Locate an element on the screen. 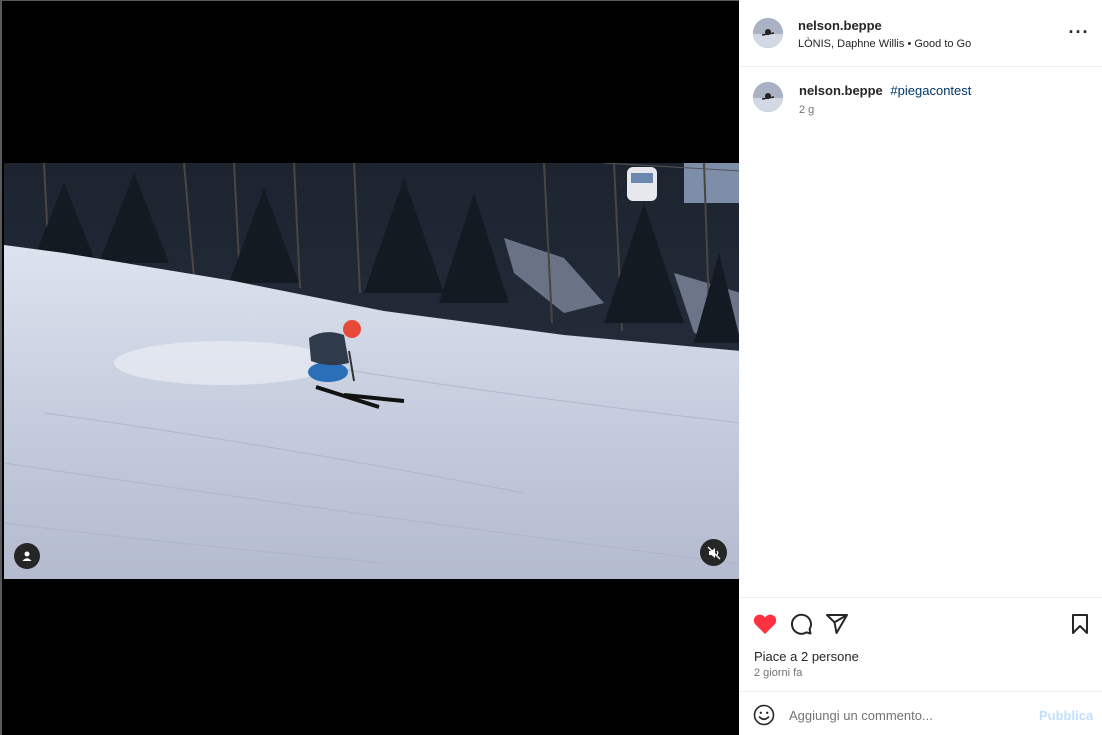 The width and height of the screenshot is (1102, 735). comment-composer: Pubblica is located at coordinates (920, 713).